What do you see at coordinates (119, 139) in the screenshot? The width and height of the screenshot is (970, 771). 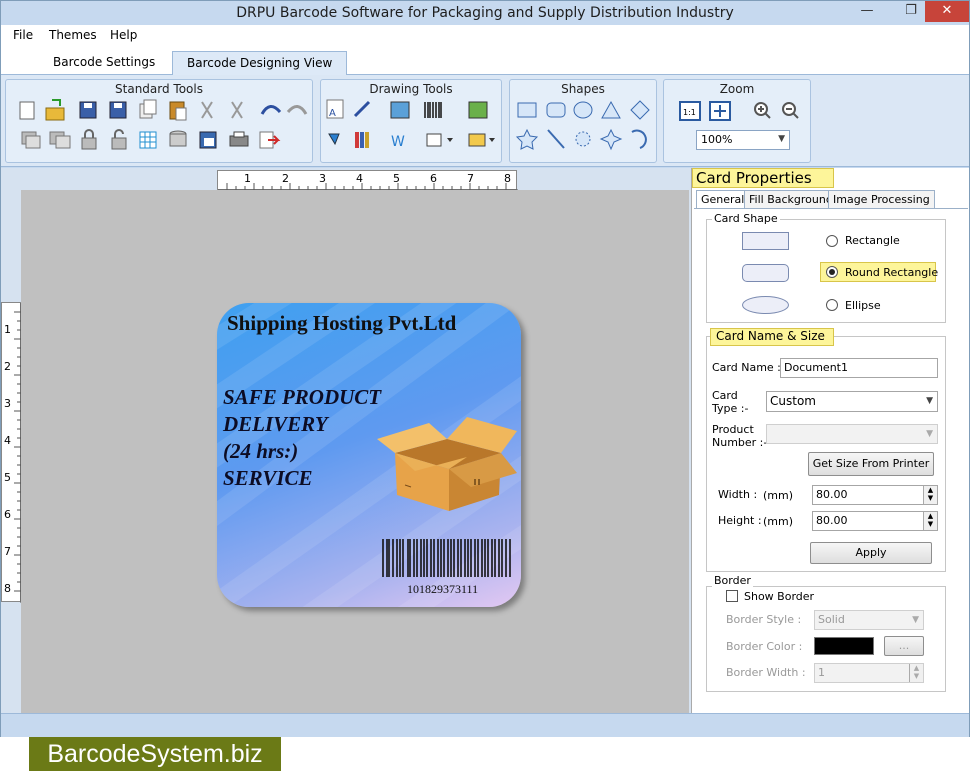 I see `unlock-icon` at bounding box center [119, 139].